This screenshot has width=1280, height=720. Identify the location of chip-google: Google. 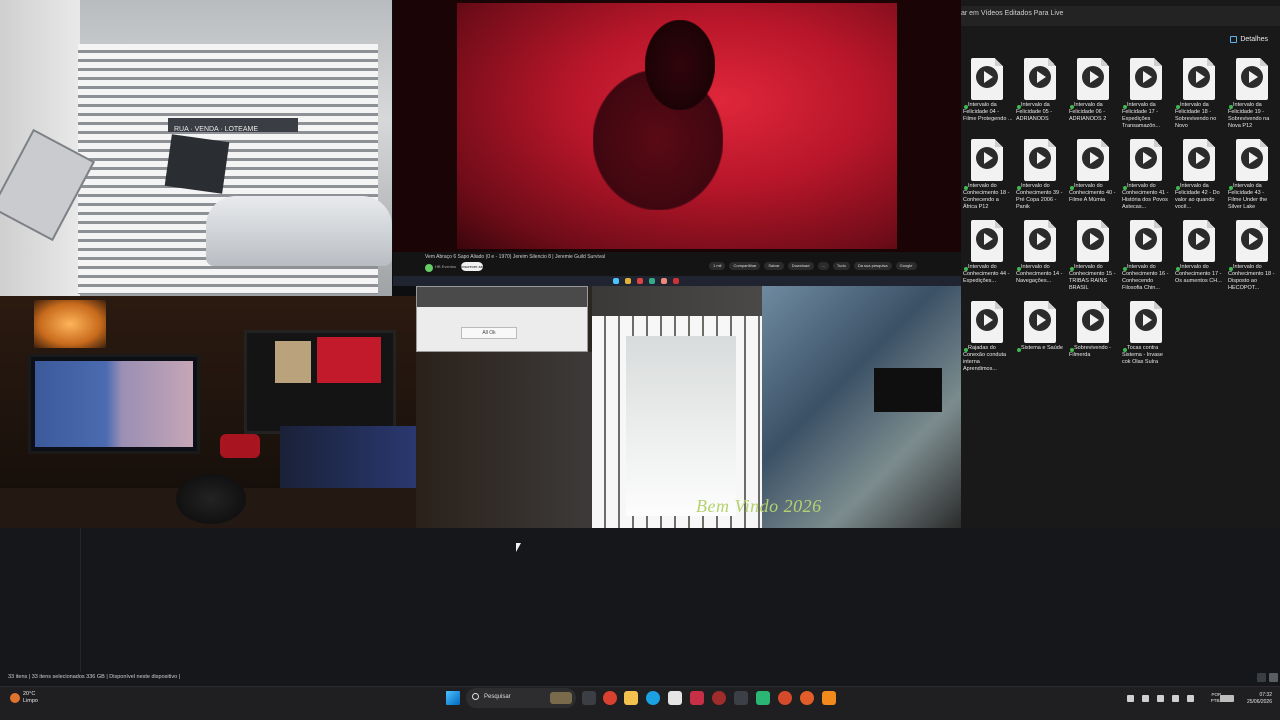
(906, 266).